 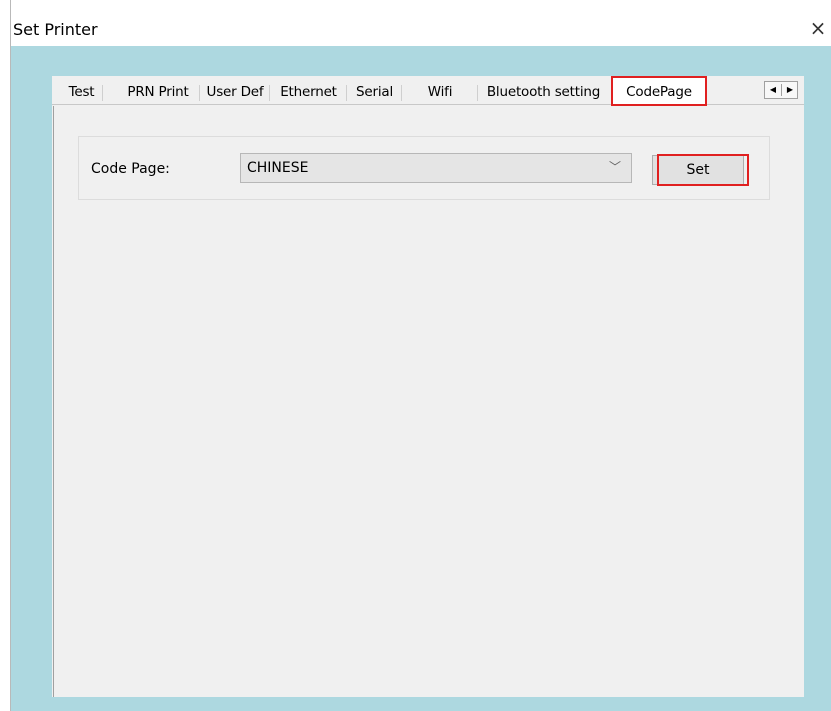 I want to click on window-title: Set Printer, so click(x=55, y=29).